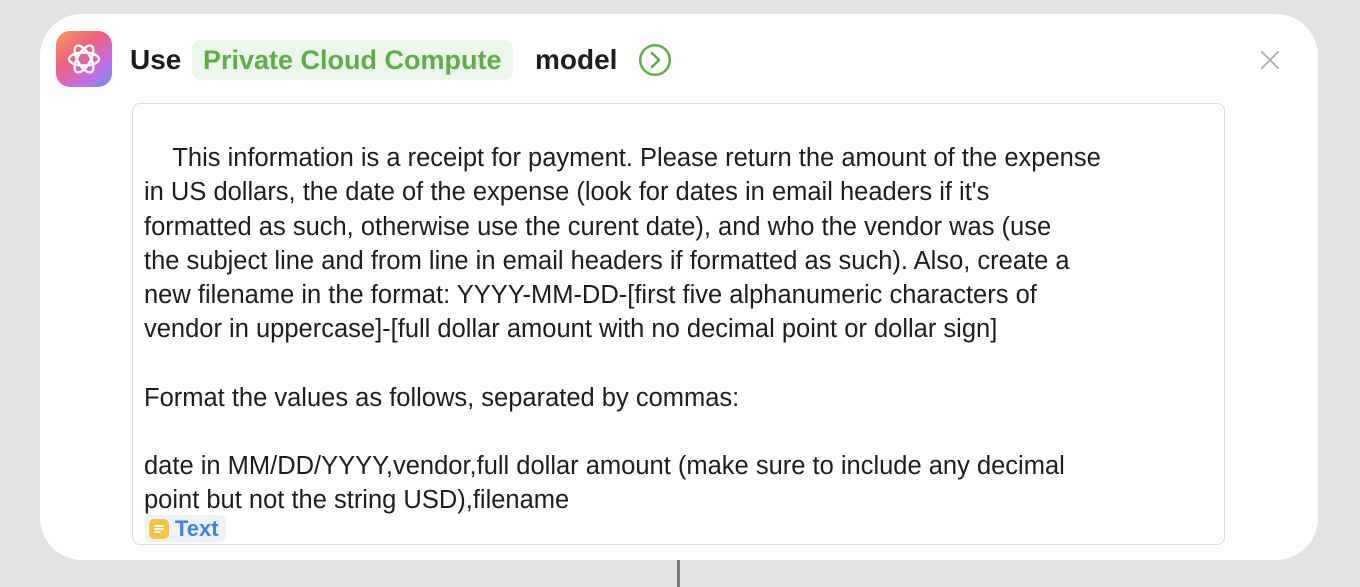 This screenshot has height=587, width=1360. What do you see at coordinates (357, 500) in the screenshot?
I see `prompt-line: point but not the string USD),filename` at bounding box center [357, 500].